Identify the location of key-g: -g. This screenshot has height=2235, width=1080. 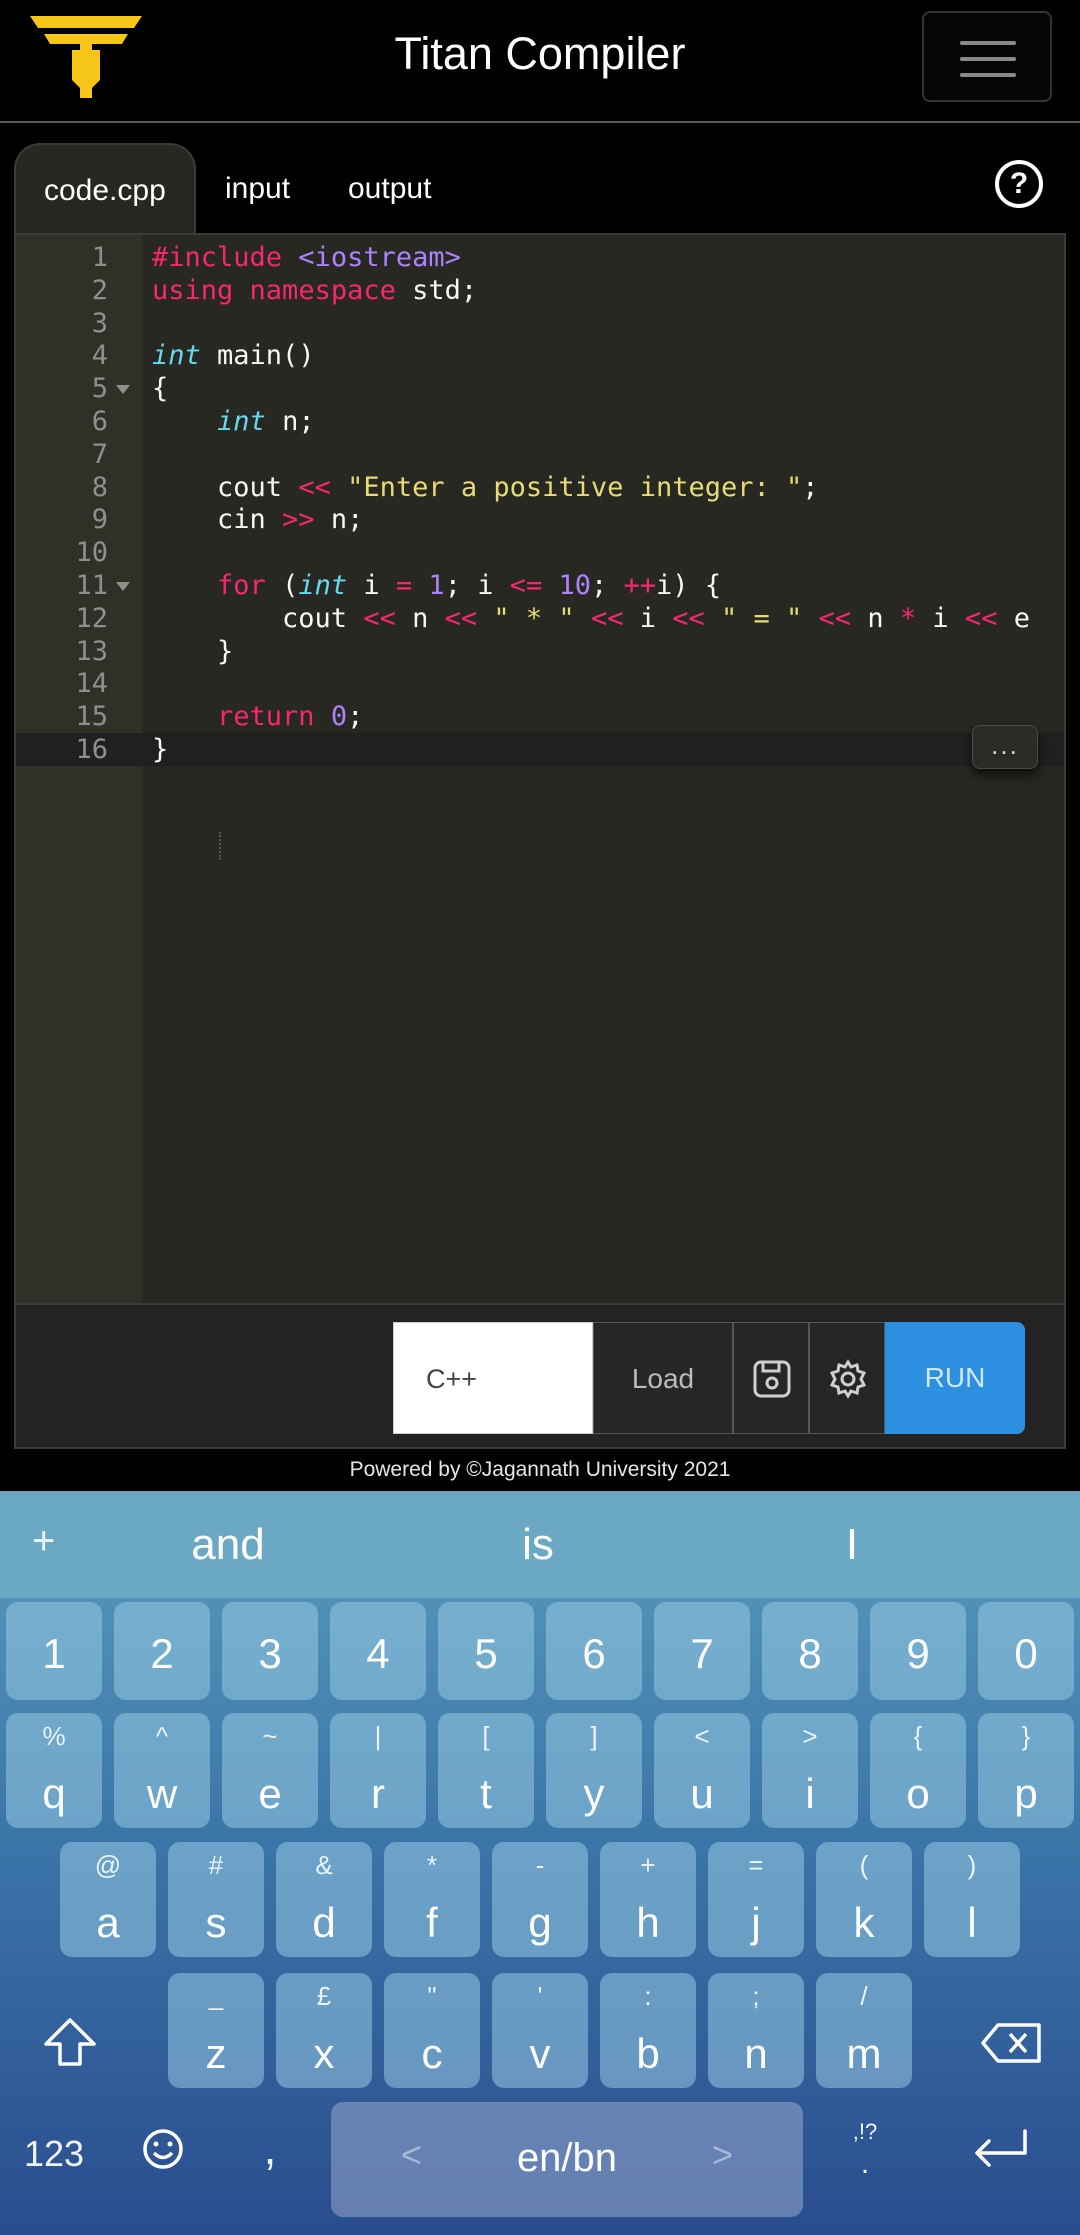
(540, 1899).